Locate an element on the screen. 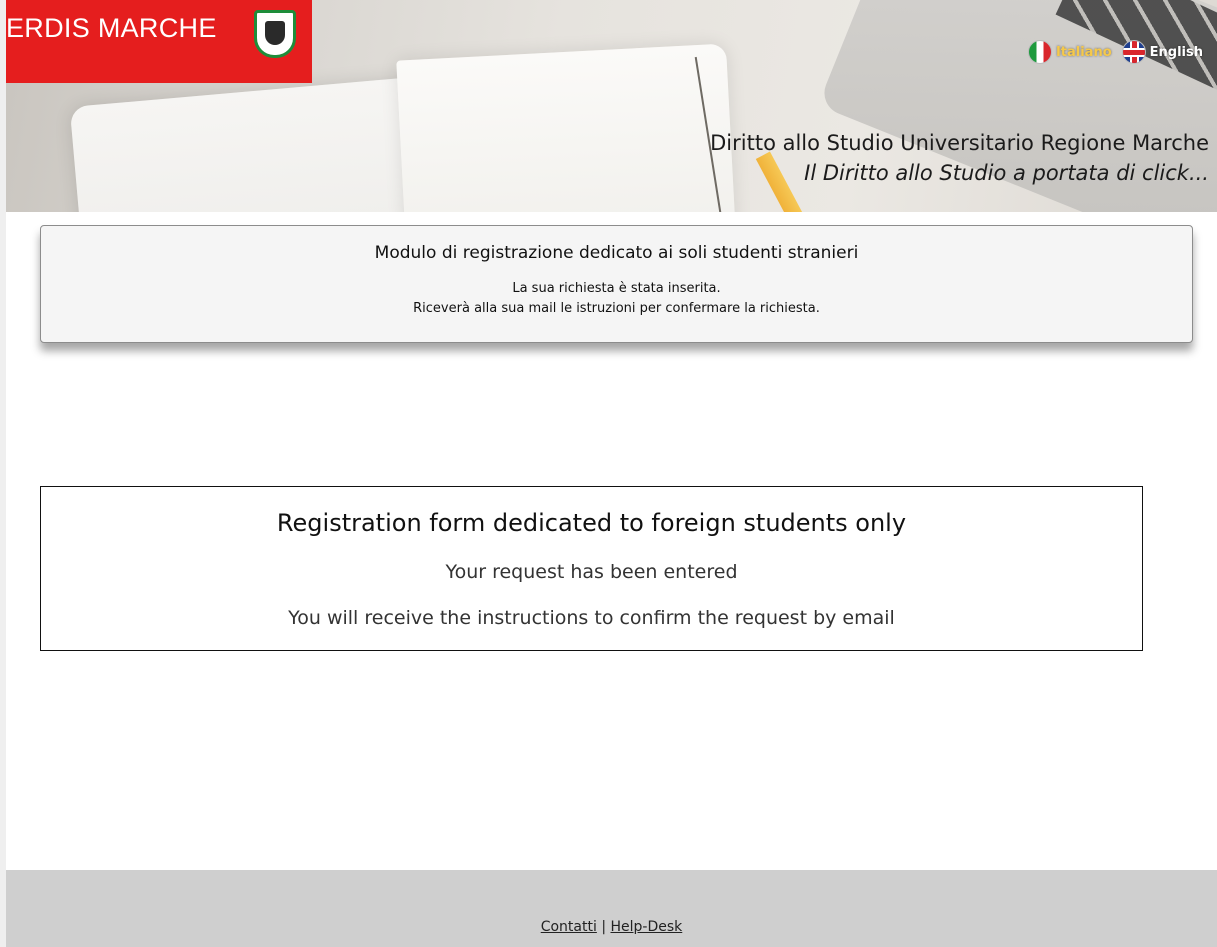 The image size is (1217, 947). banner-notebook-right-page is located at coordinates (566, 127).